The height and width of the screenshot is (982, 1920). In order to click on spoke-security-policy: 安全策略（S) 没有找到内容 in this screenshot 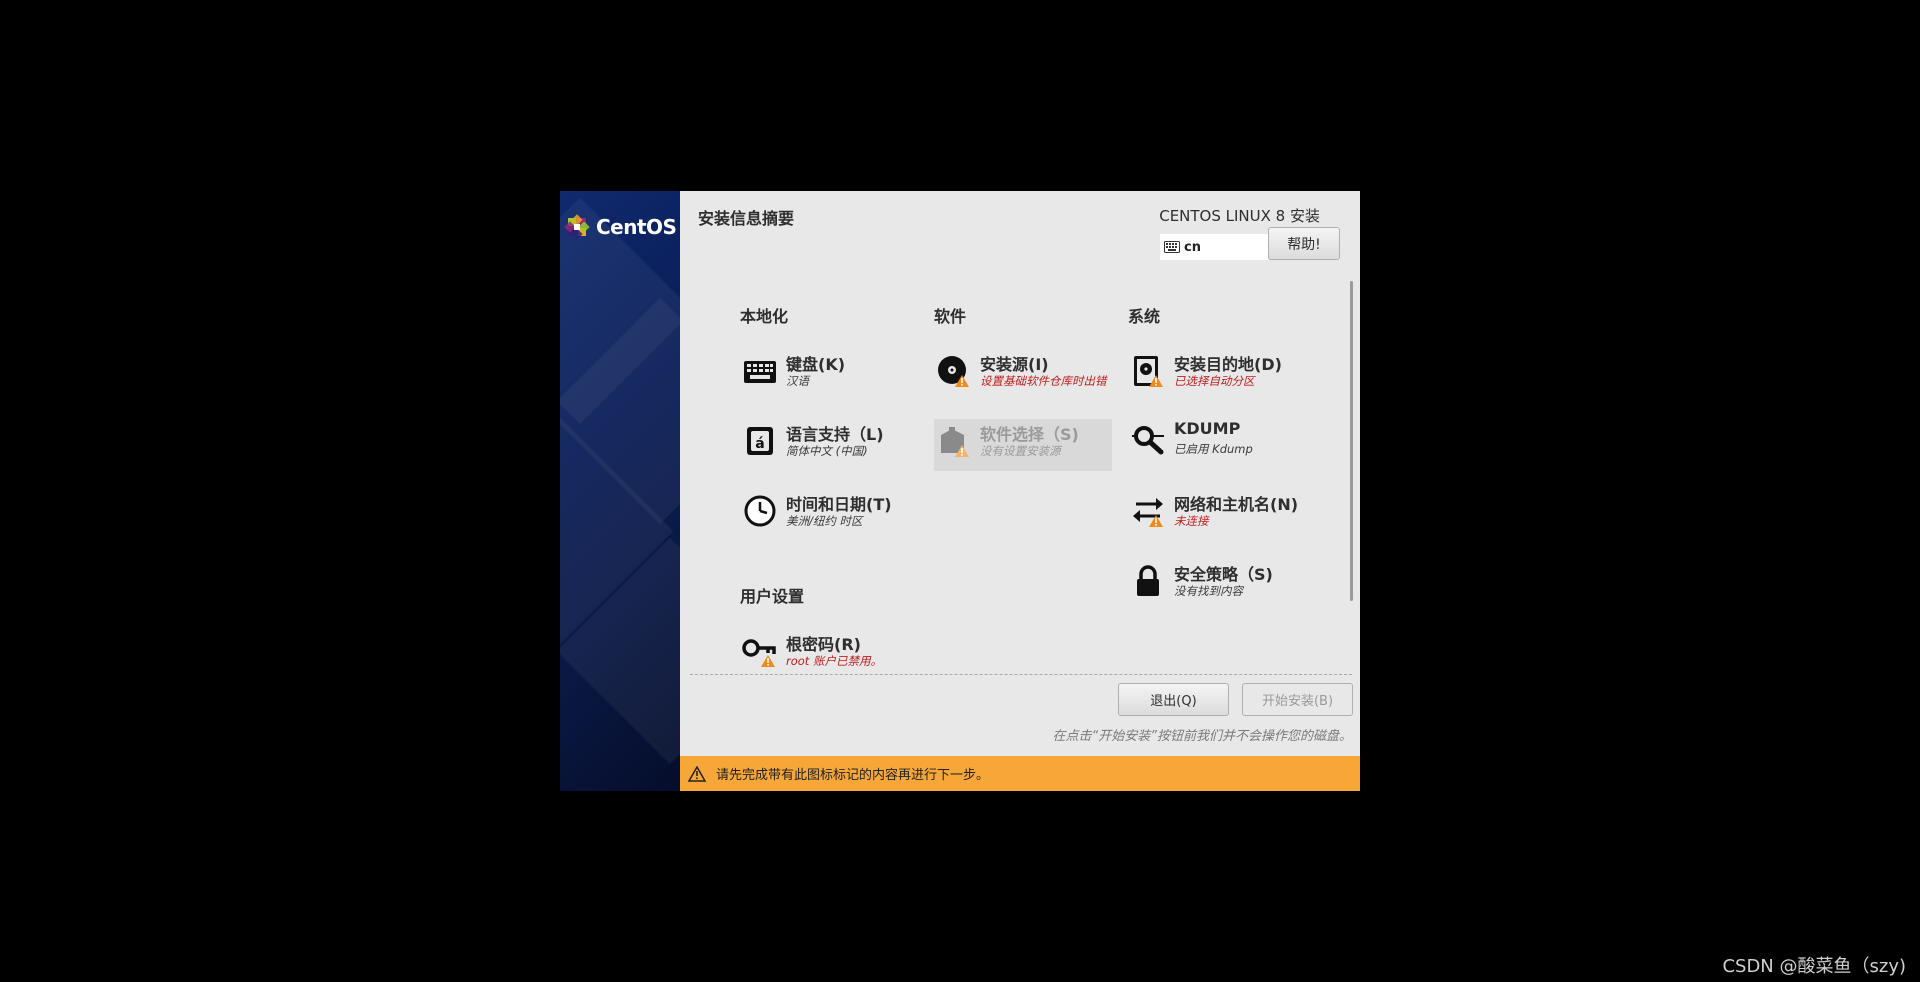, I will do `click(1220, 587)`.